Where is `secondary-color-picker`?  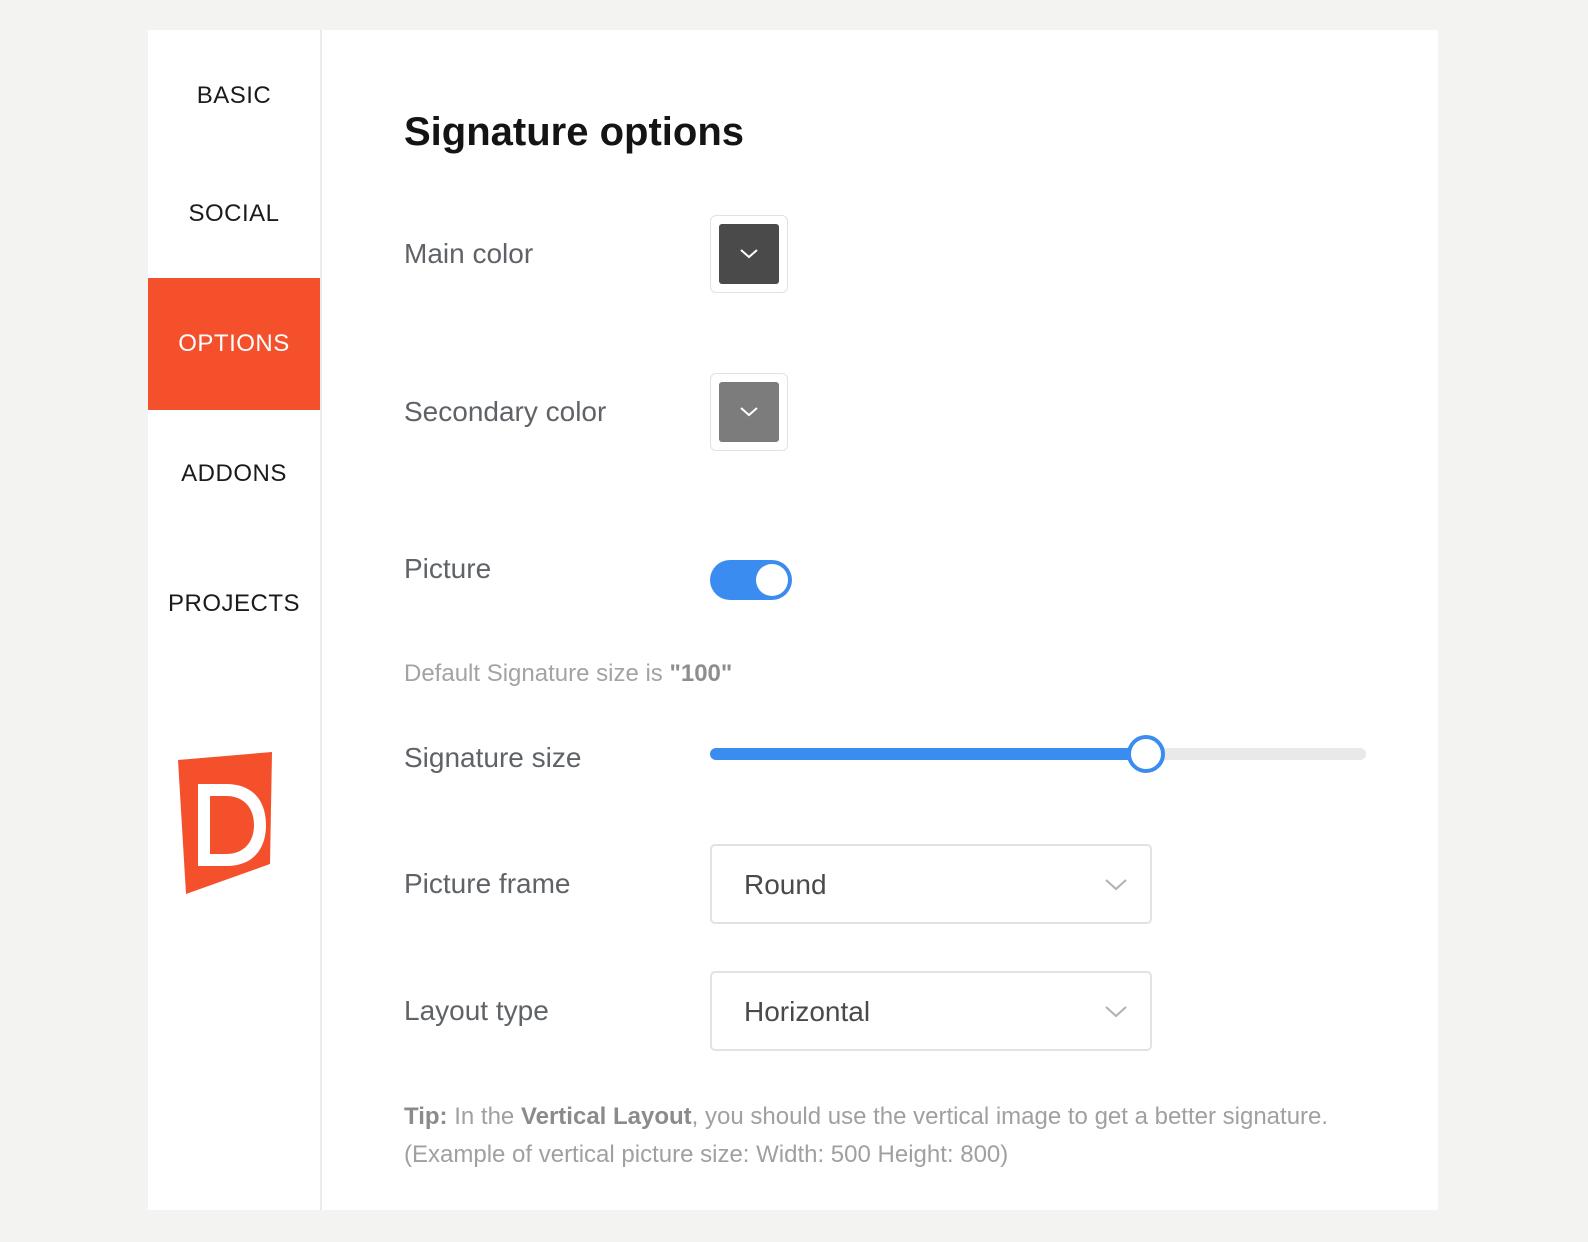 secondary-color-picker is located at coordinates (749, 412).